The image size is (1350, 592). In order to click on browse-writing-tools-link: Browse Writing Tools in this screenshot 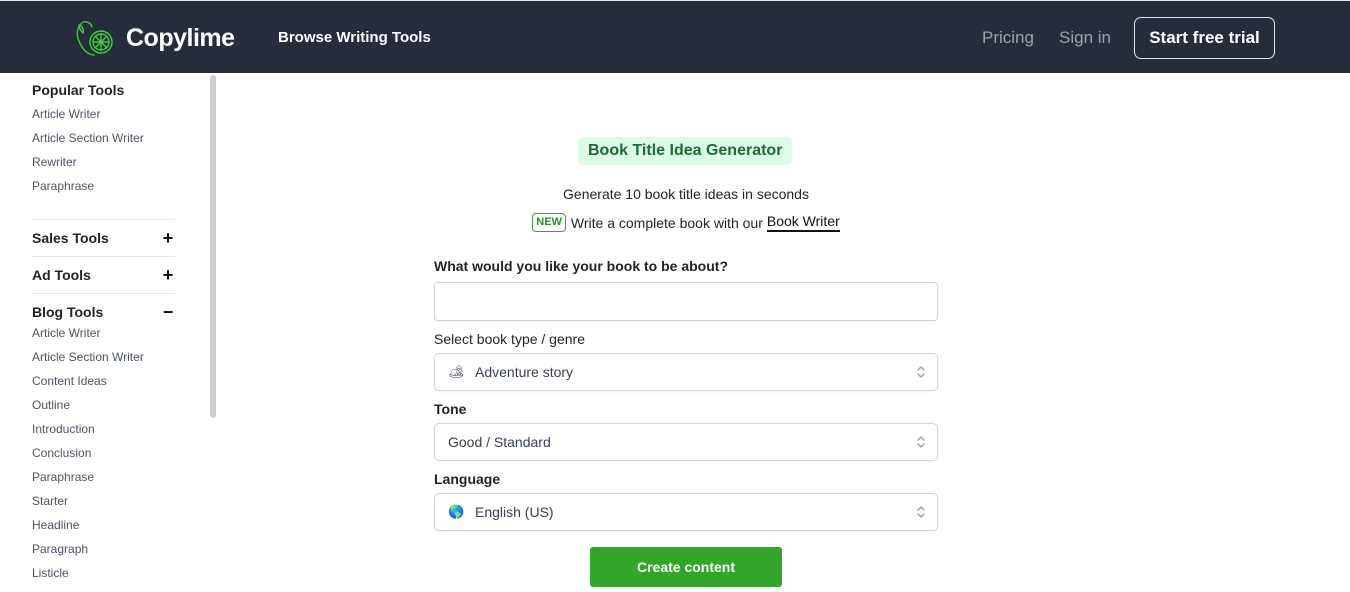, I will do `click(354, 37)`.